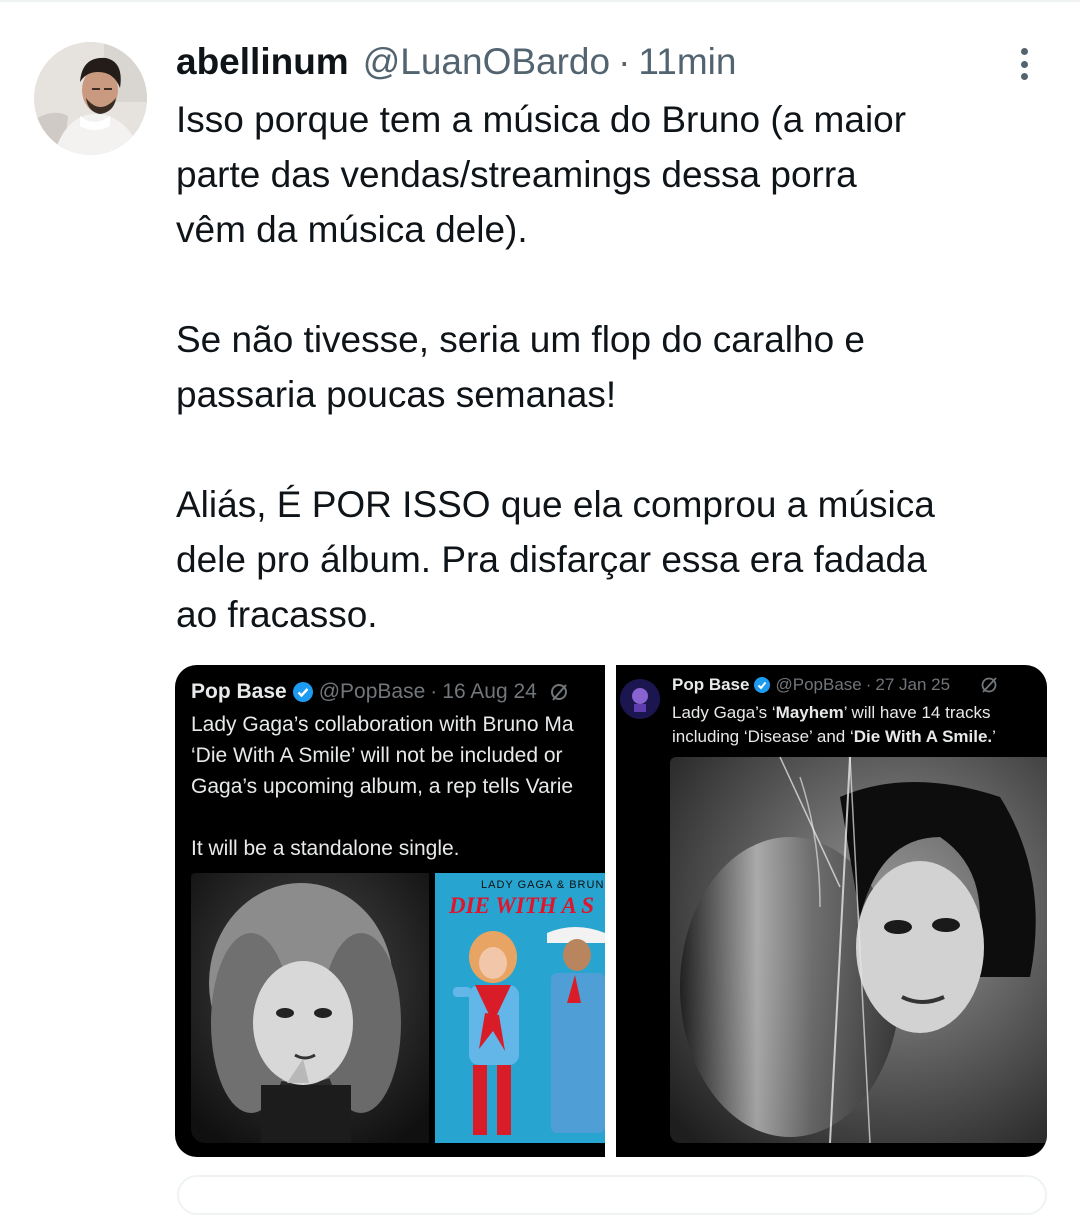 Image resolution: width=1080 pixels, height=1215 pixels. I want to click on handle: @LuanOBardo, so click(486, 62).